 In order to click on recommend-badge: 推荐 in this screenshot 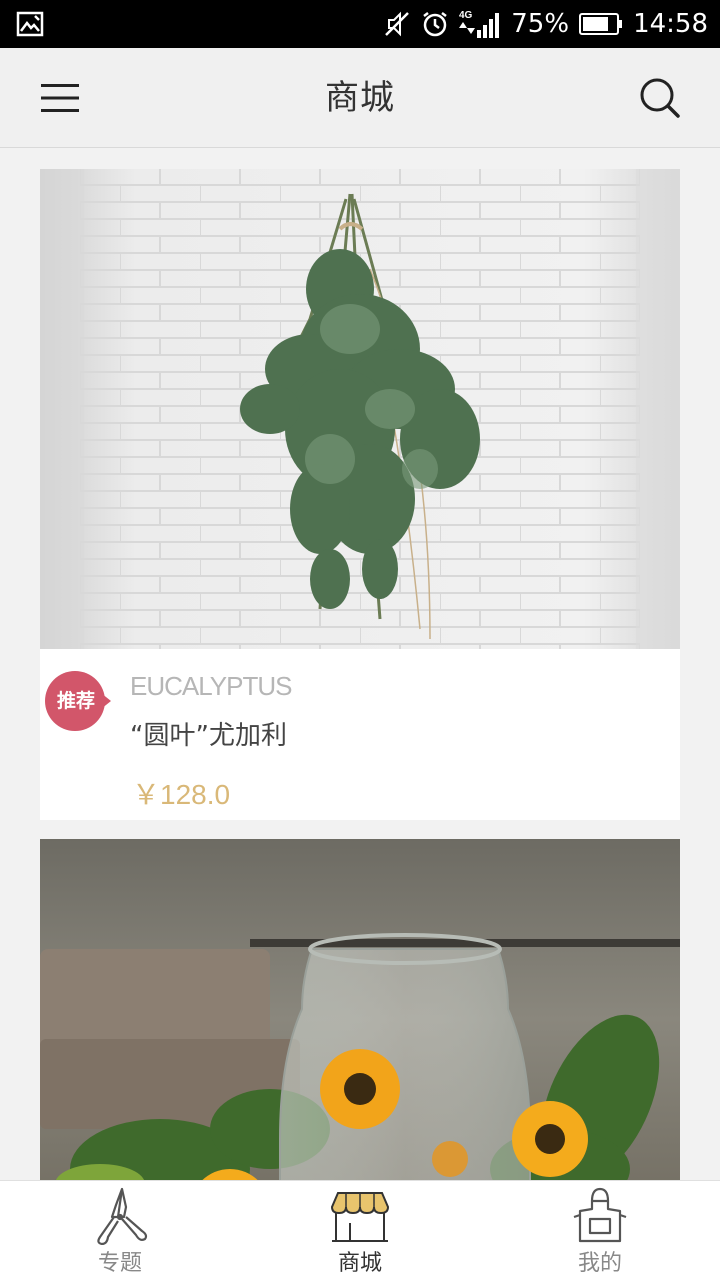, I will do `click(75, 701)`.